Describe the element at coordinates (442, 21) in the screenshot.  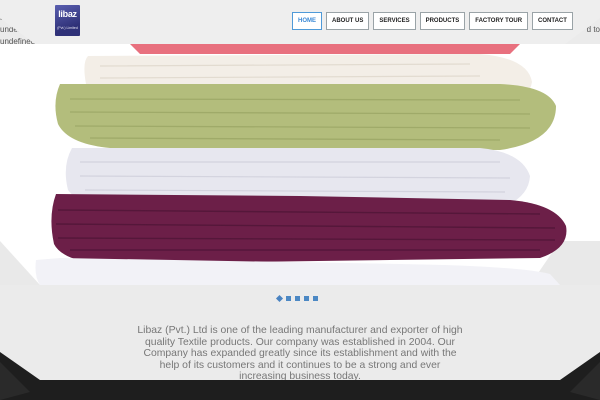
I see `nav-products: PRODUCTS` at that location.